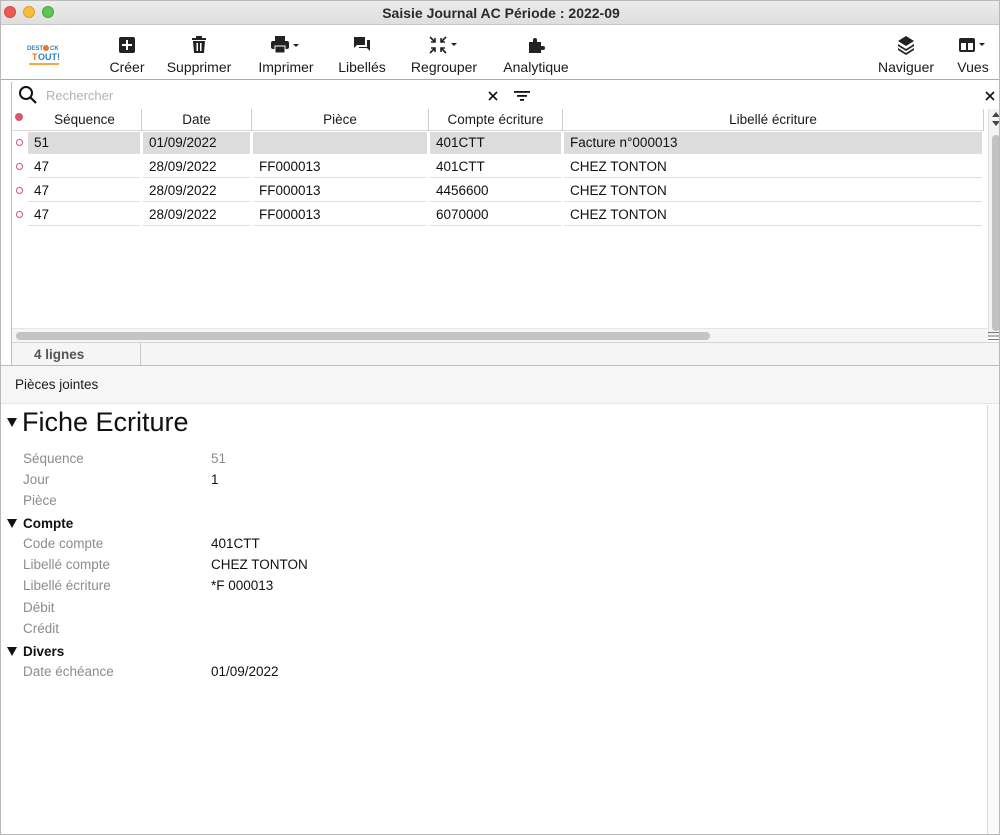 Image resolution: width=1000 pixels, height=835 pixels. I want to click on create-button: Créer, so click(127, 54).